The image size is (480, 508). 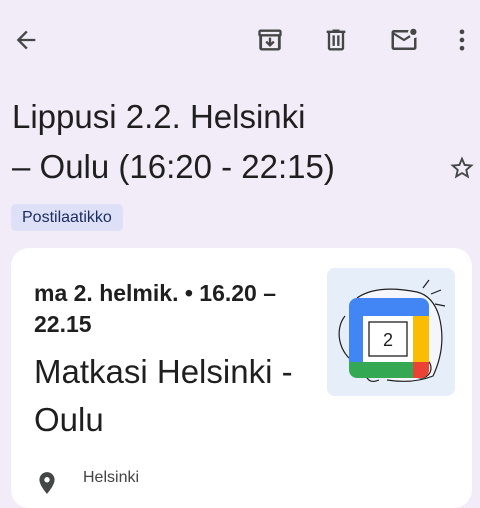 I want to click on arrow-left-icon, so click(x=26, y=40).